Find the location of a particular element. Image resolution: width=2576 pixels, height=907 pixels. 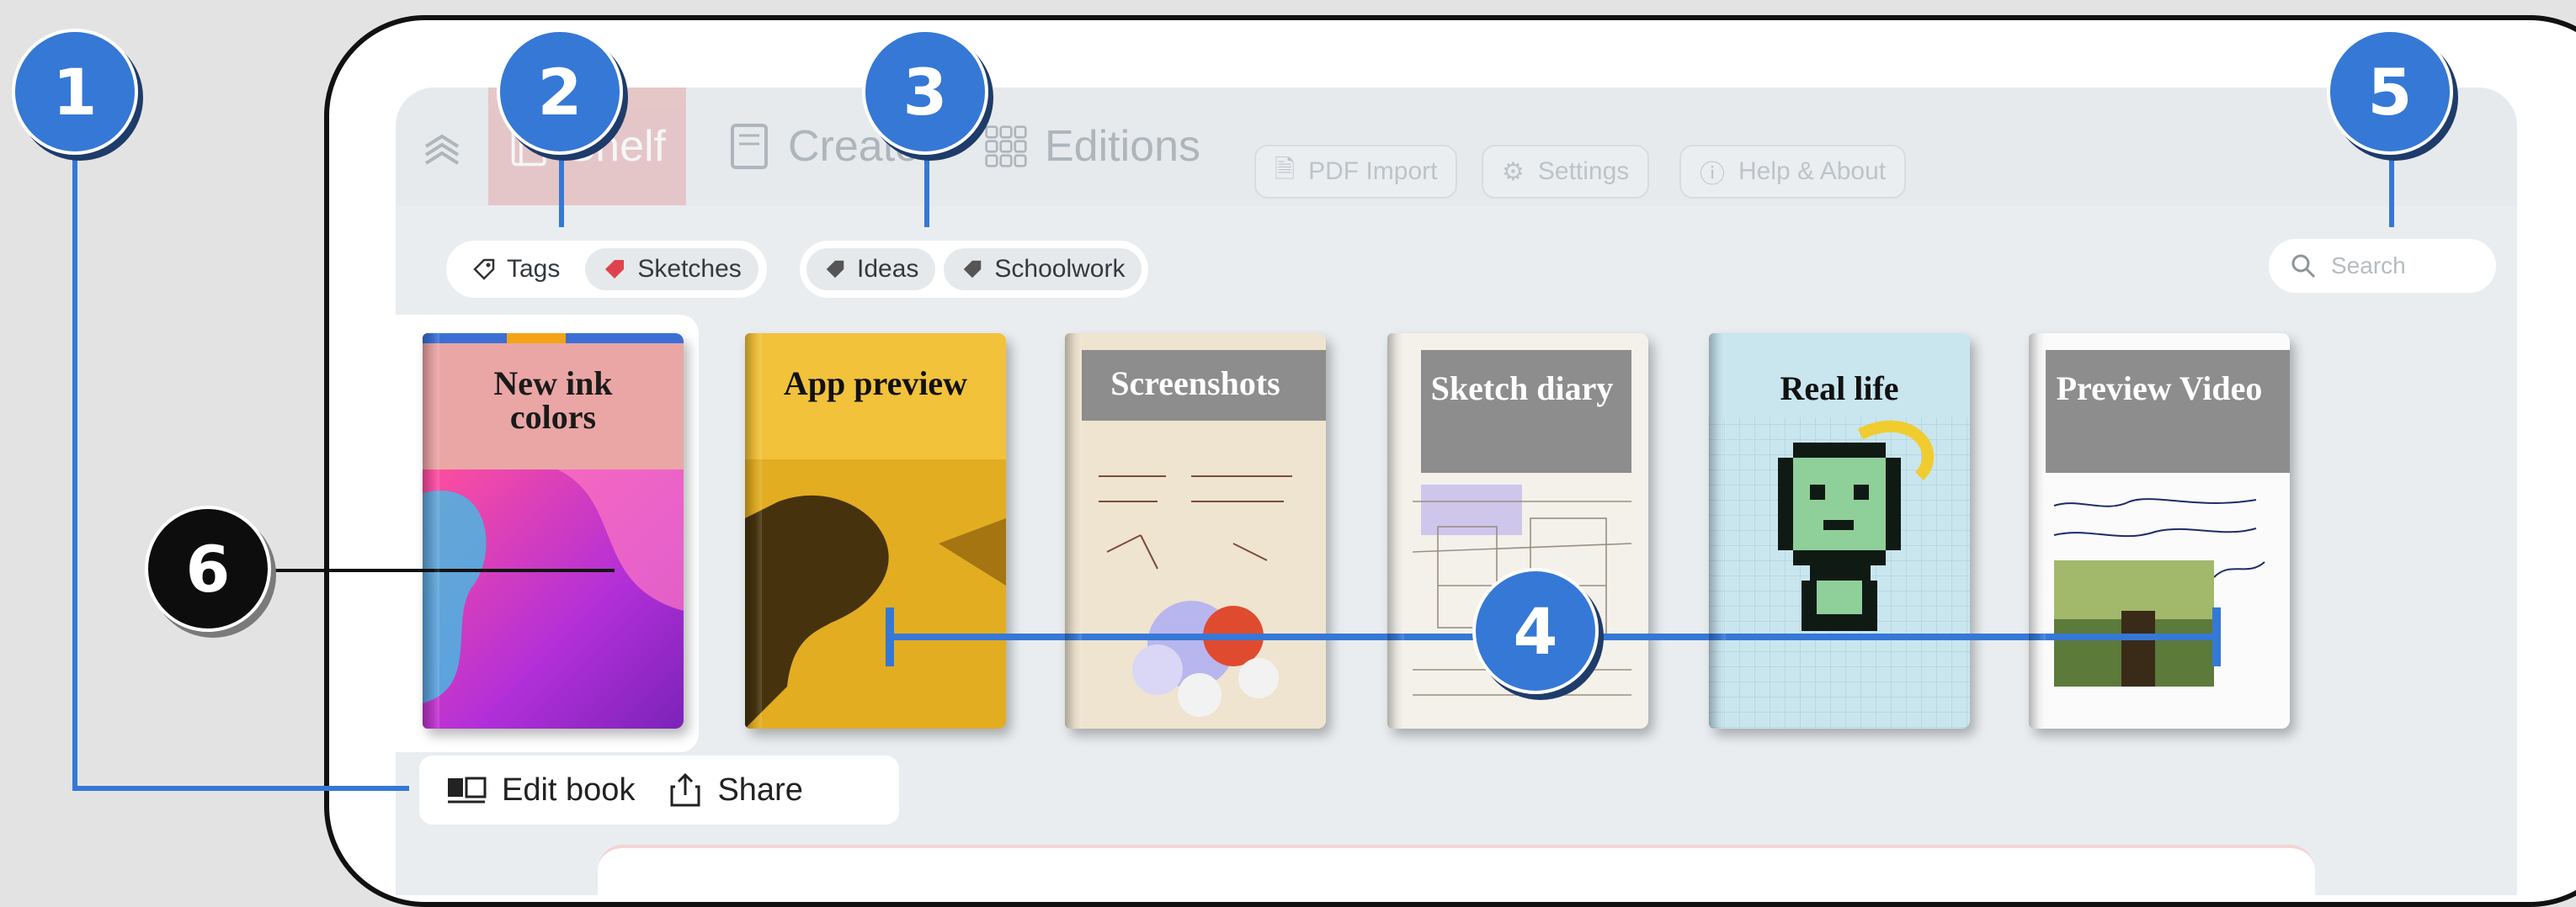

callout-2-leader is located at coordinates (562, 185).